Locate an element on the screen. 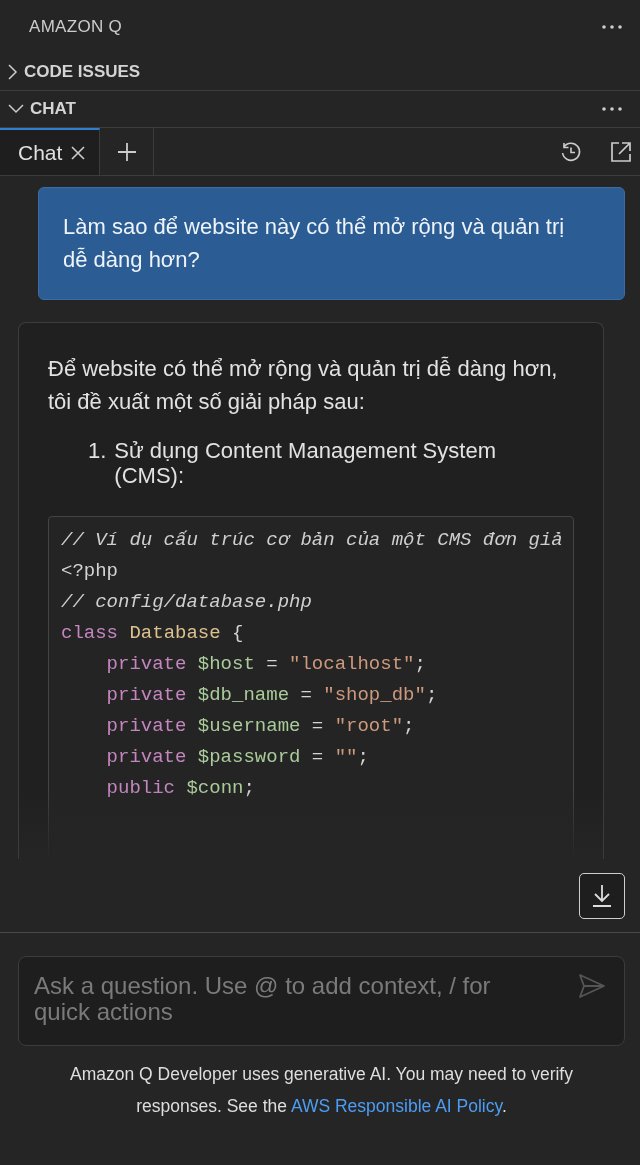 The height and width of the screenshot is (1165, 640). code-line: public $conn; is located at coordinates (180, 788).